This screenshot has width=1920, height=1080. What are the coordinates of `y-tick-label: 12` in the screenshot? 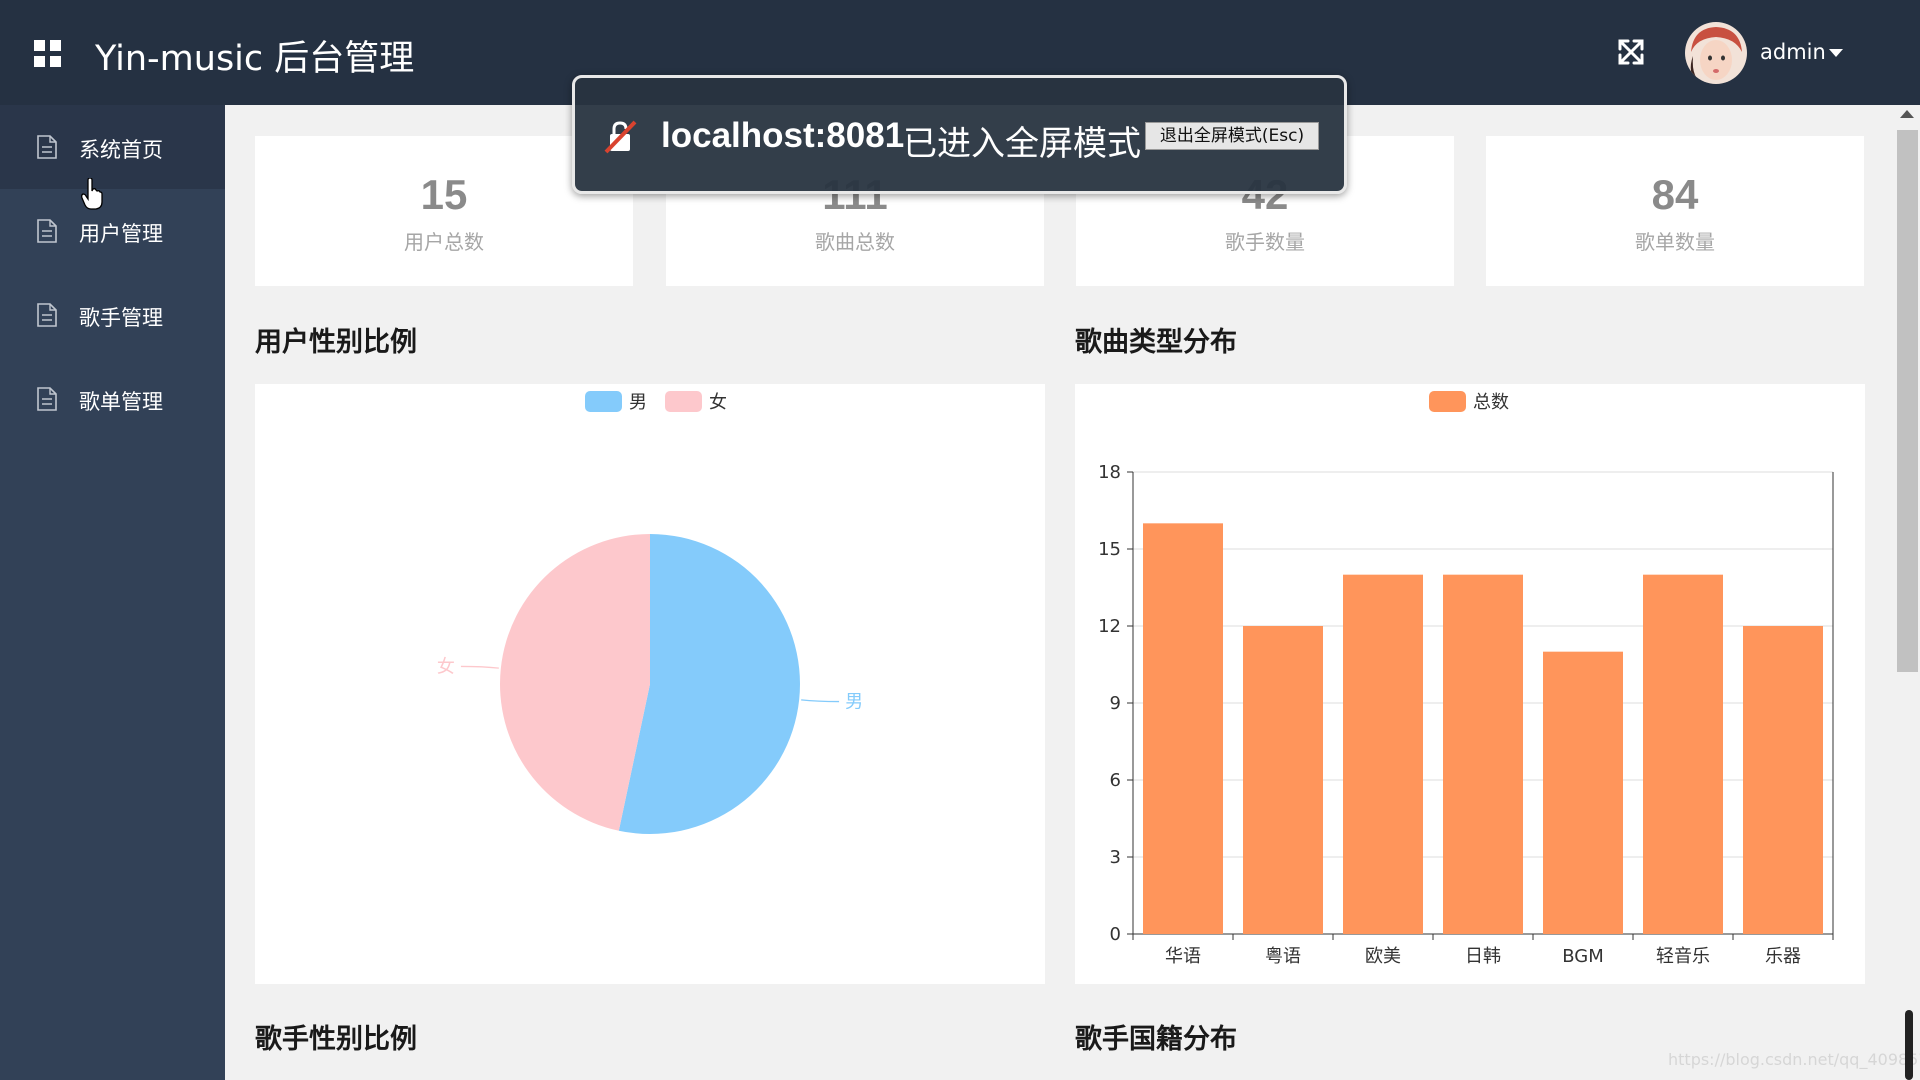 It's located at (1109, 626).